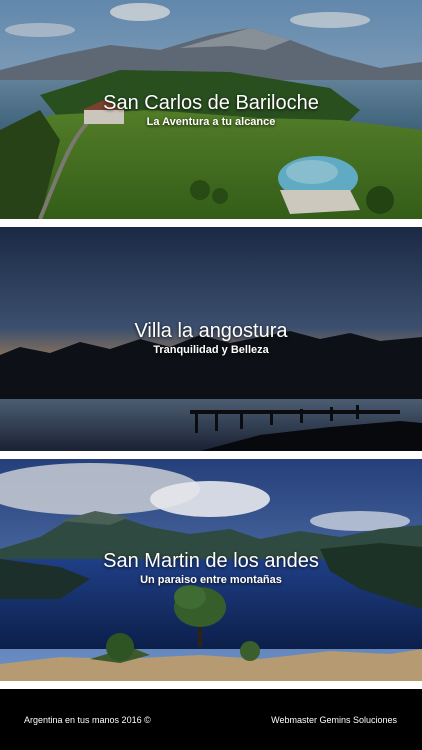 Image resolution: width=422 pixels, height=750 pixels. I want to click on card-subtitle: Tranquilidad y Belleza, so click(211, 350).